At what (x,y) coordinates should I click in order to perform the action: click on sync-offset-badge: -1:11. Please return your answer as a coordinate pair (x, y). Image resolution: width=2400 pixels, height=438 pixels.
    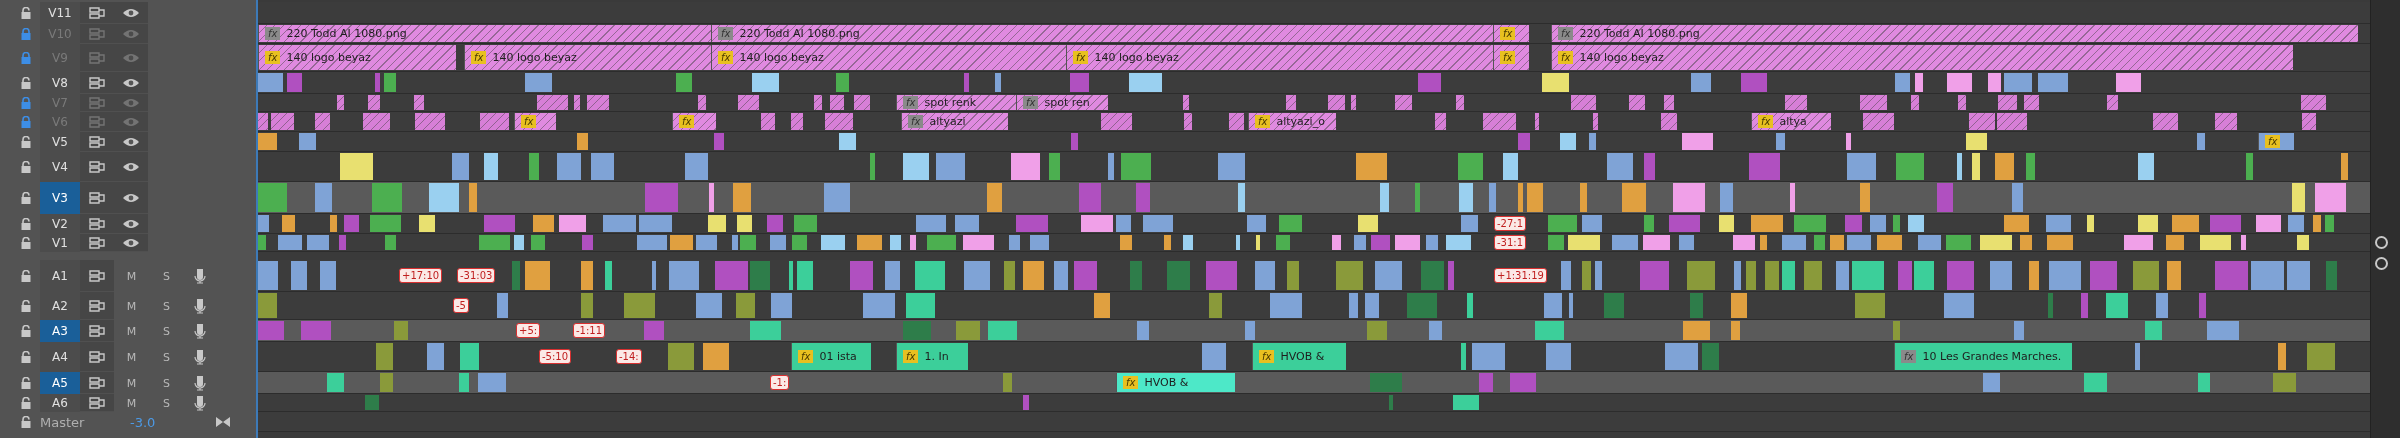
    Looking at the image, I should click on (589, 330).